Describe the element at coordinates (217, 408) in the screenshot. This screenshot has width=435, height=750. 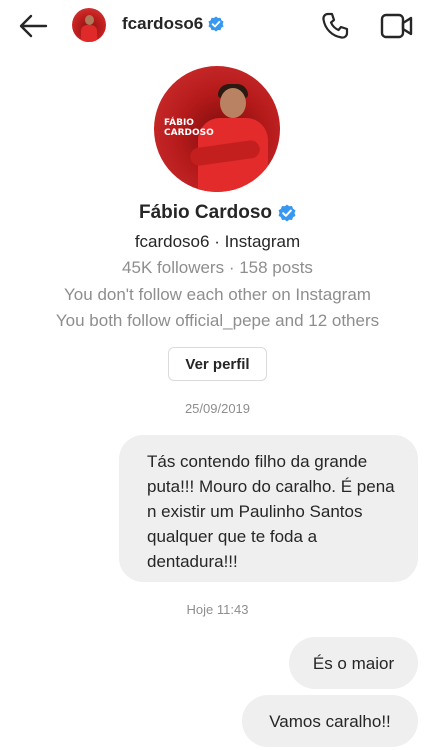
I see `message-timestamp: 25/09/2019` at that location.